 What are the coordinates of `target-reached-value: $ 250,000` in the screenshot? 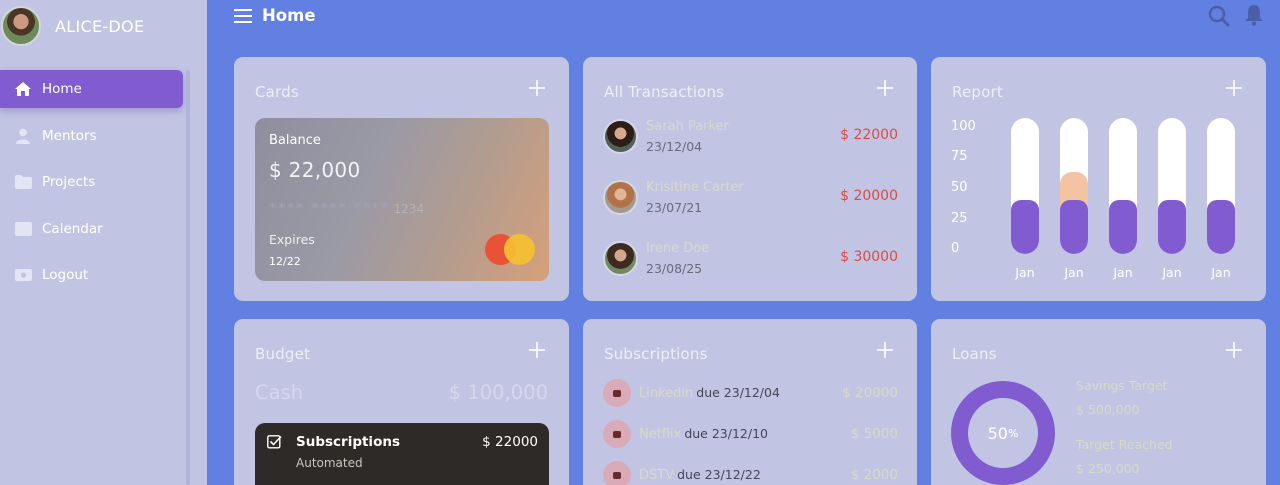 It's located at (1108, 468).